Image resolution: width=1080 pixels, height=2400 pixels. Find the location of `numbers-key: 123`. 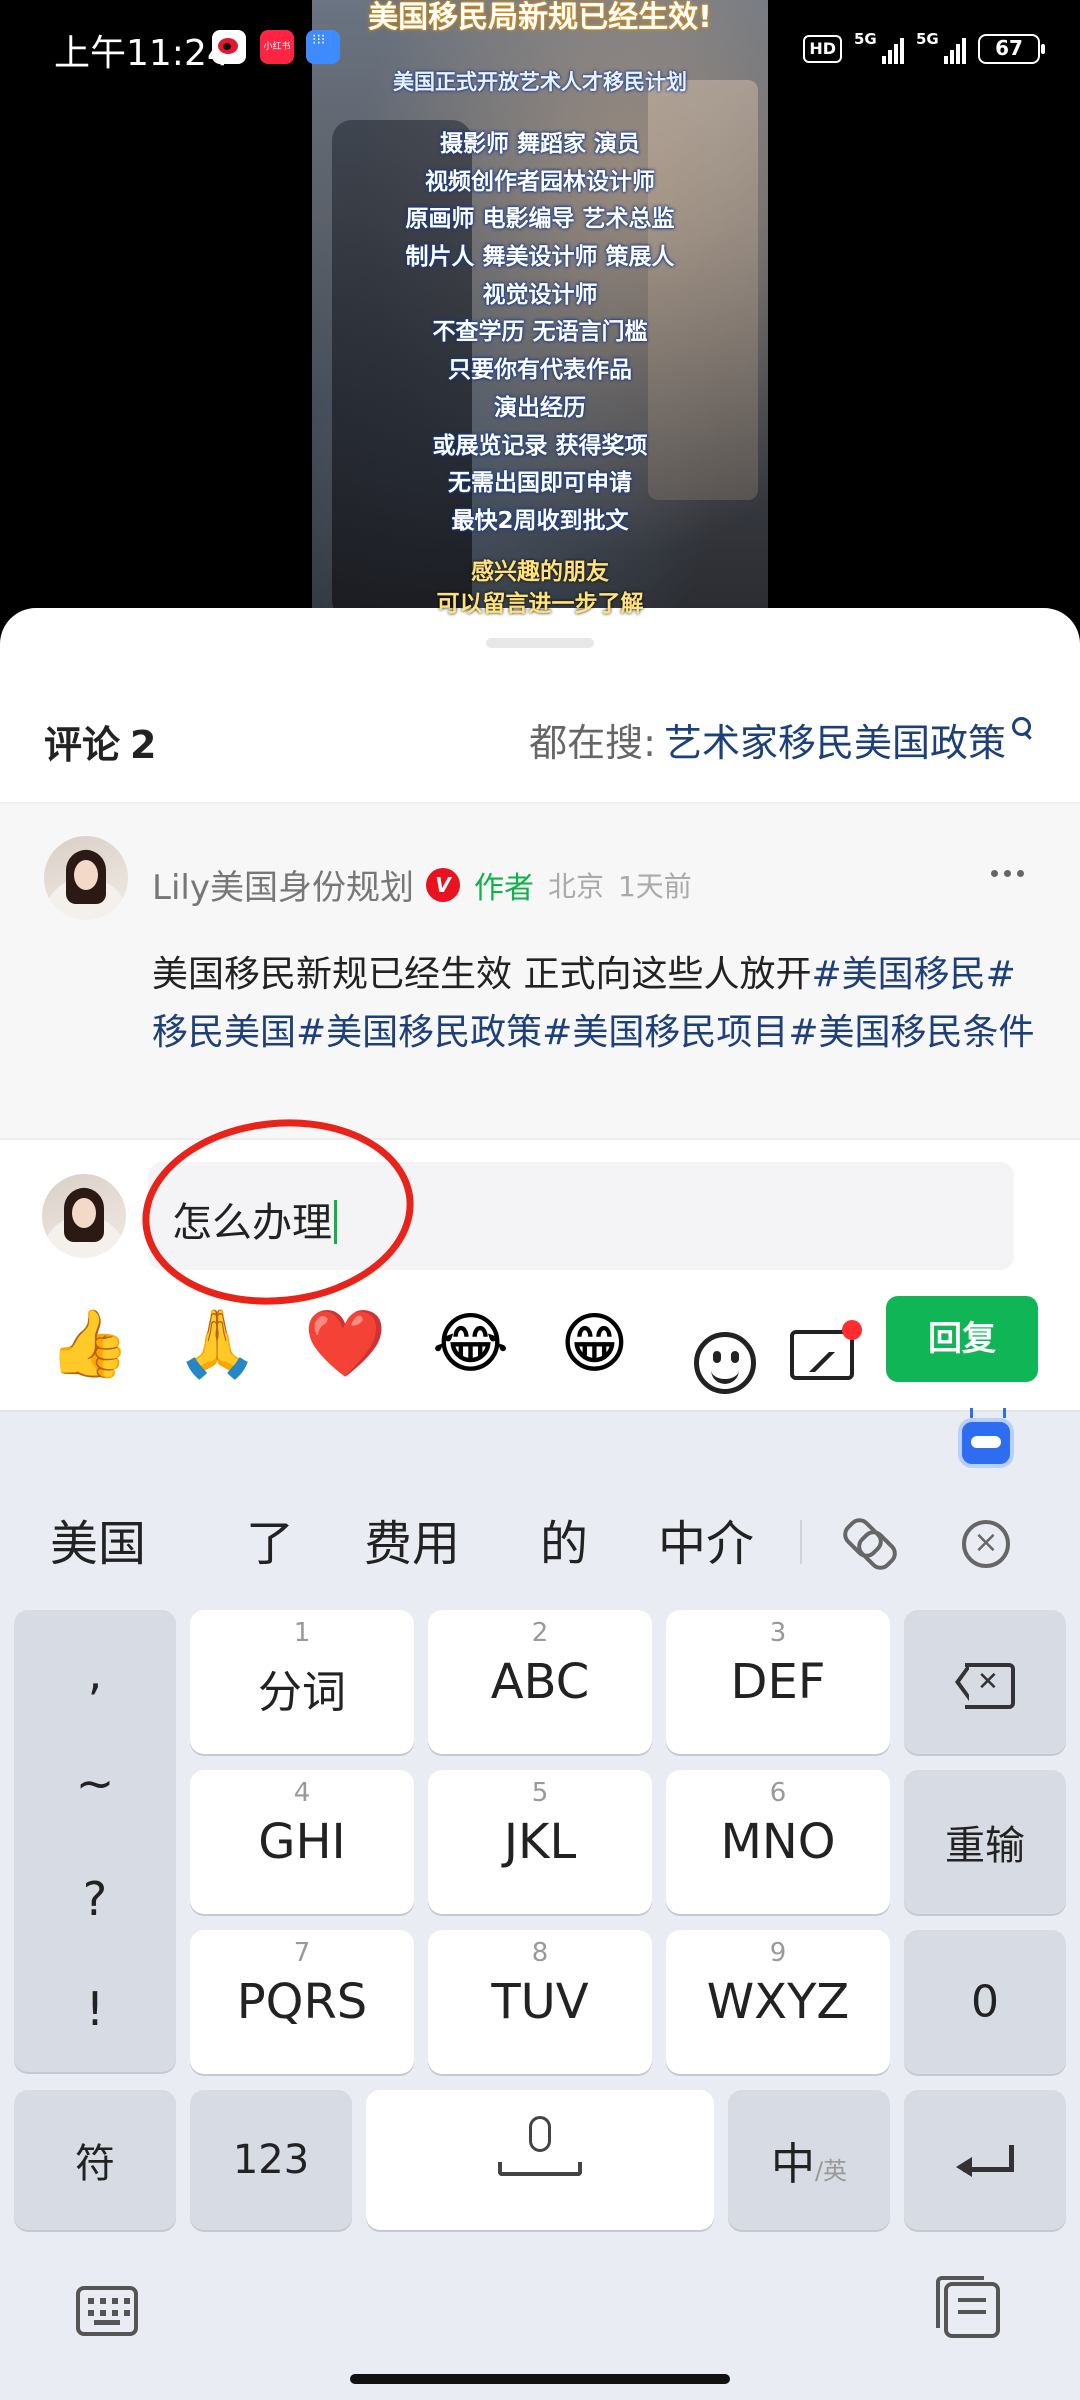

numbers-key: 123 is located at coordinates (271, 2160).